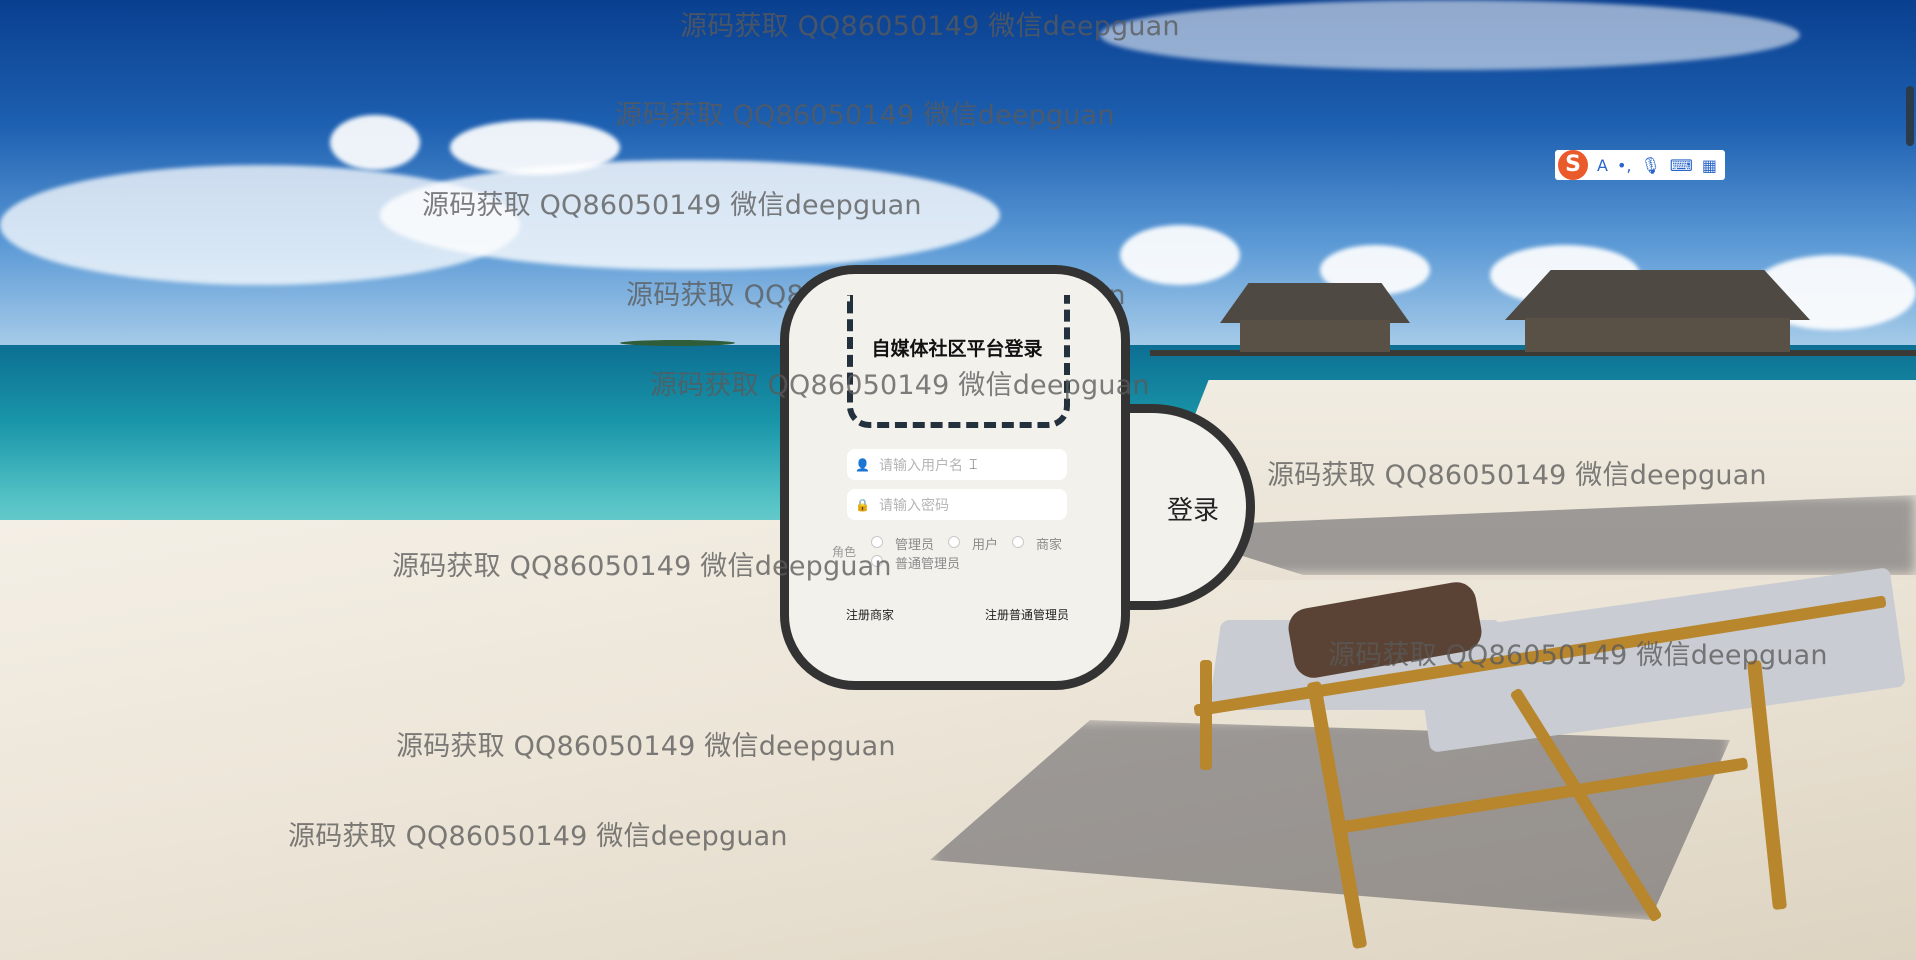 This screenshot has height=960, width=1916. I want to click on role-general-admin-label: 普通管理员, so click(927, 562).